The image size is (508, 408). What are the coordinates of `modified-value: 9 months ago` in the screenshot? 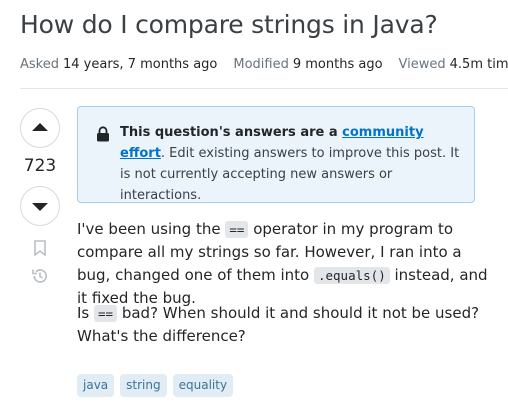 It's located at (338, 64).